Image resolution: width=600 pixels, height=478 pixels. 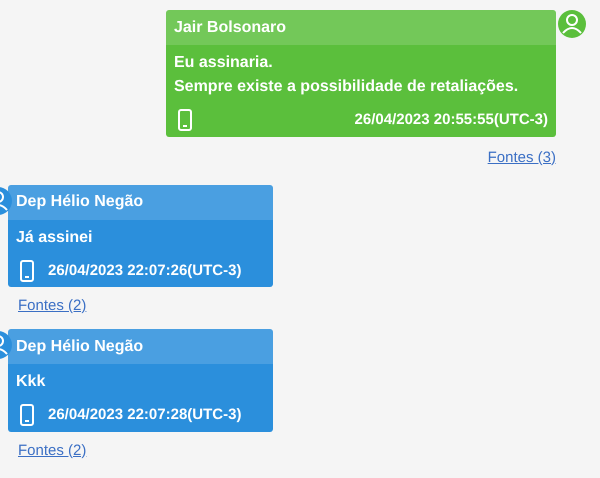 I want to click on avatar-icon, so click(x=572, y=24).